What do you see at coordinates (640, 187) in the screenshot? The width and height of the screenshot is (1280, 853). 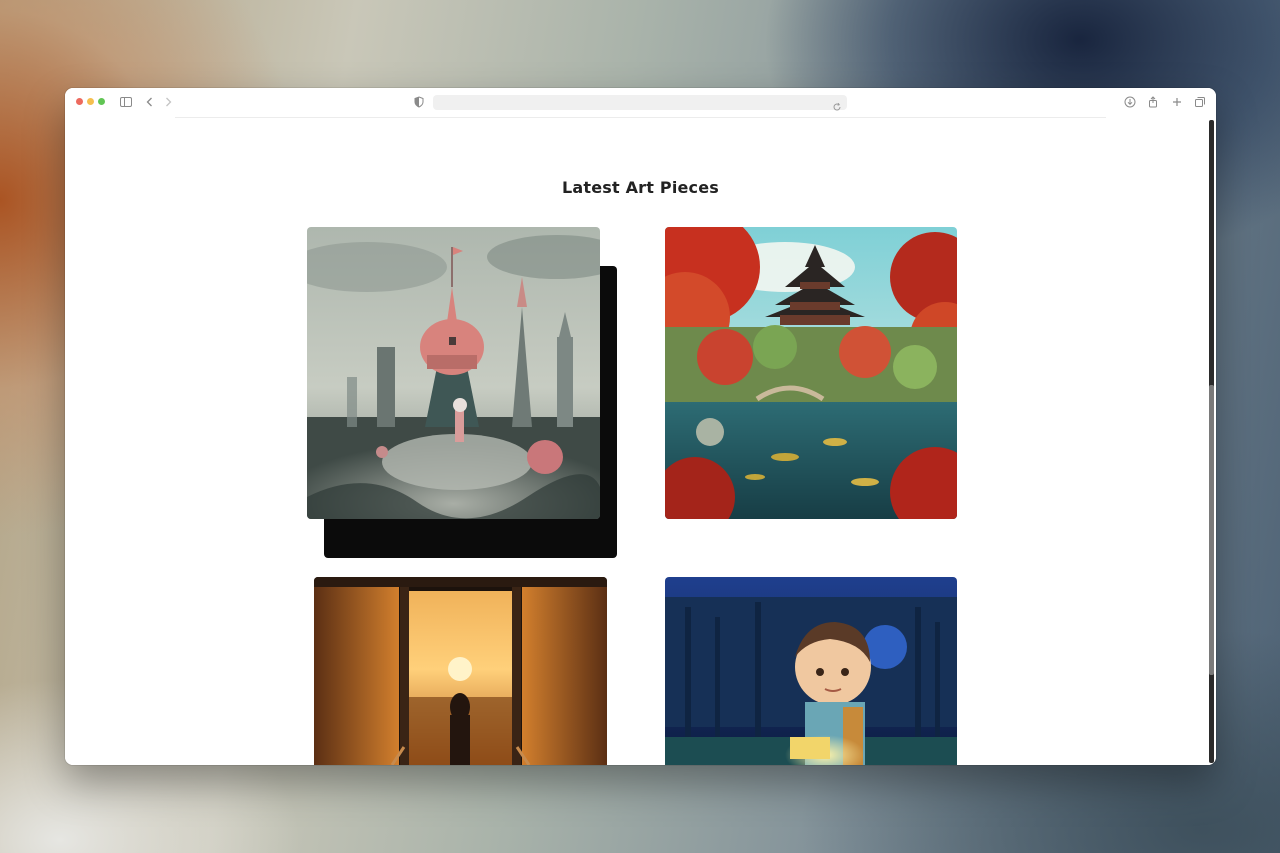 I see `page-title: Latest Art Pieces` at bounding box center [640, 187].